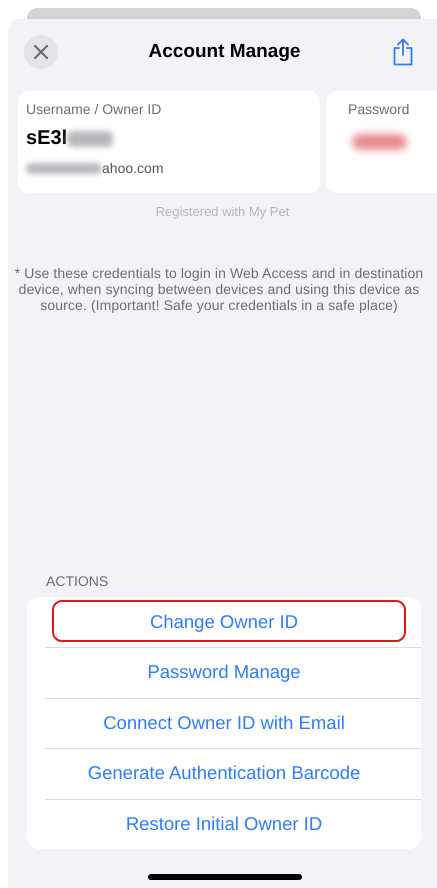  What do you see at coordinates (224, 621) in the screenshot?
I see `action-button: Change Owner ID` at bounding box center [224, 621].